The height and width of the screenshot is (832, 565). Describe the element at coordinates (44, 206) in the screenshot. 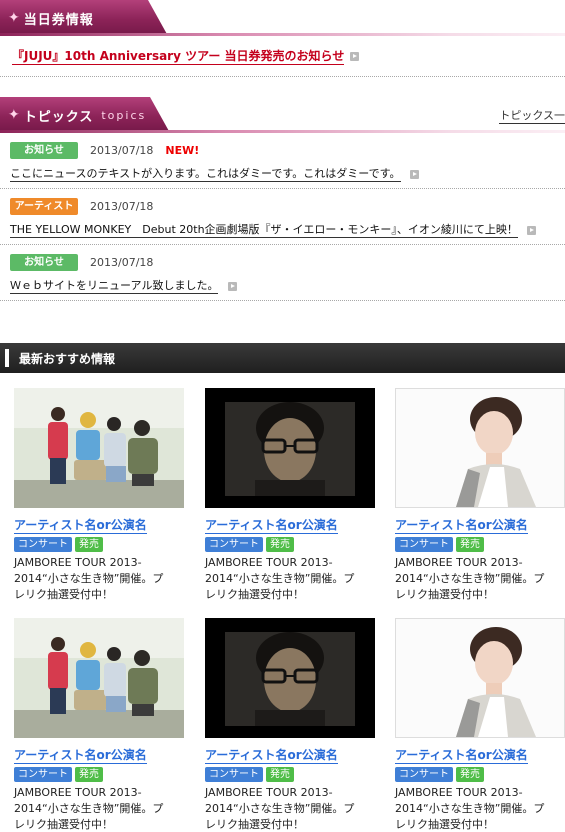

I see `topic-badge: アーティスト` at that location.